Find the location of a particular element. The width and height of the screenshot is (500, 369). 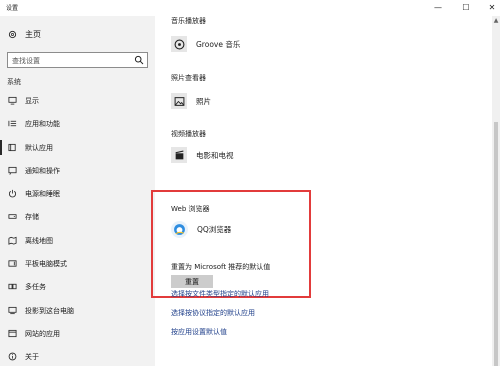

sidebar-item-power: 电源和睡眠 is located at coordinates (77, 193).